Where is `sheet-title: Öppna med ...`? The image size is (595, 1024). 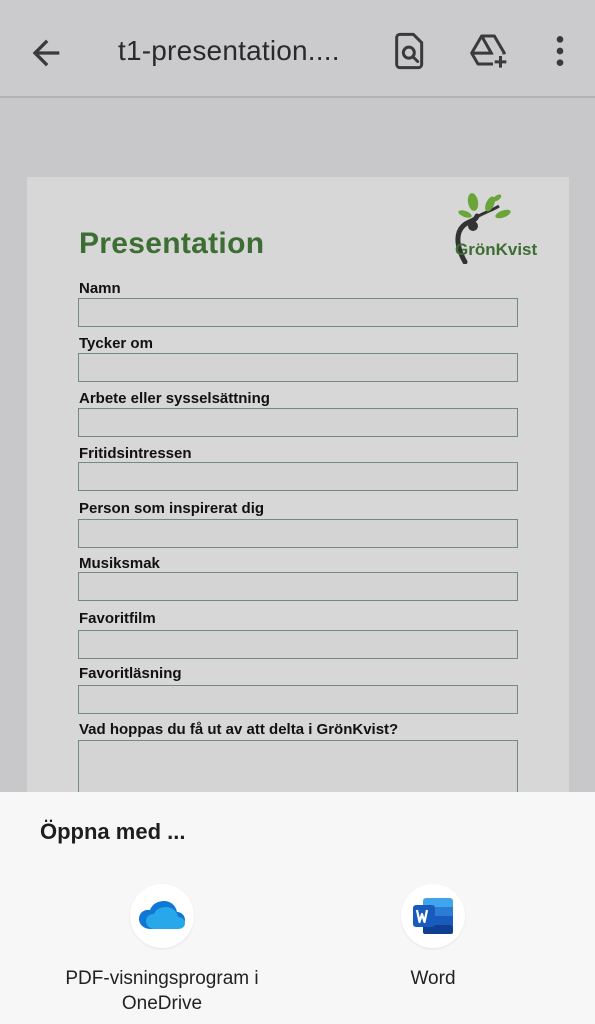 sheet-title: Öppna med ... is located at coordinates (113, 831).